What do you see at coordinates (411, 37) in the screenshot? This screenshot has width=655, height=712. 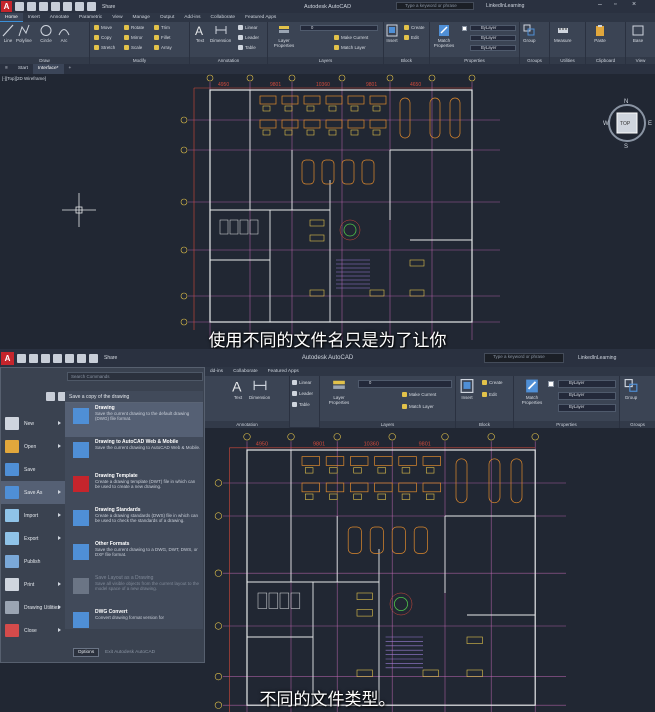 I see `edit-block-button: Edit` at bounding box center [411, 37].